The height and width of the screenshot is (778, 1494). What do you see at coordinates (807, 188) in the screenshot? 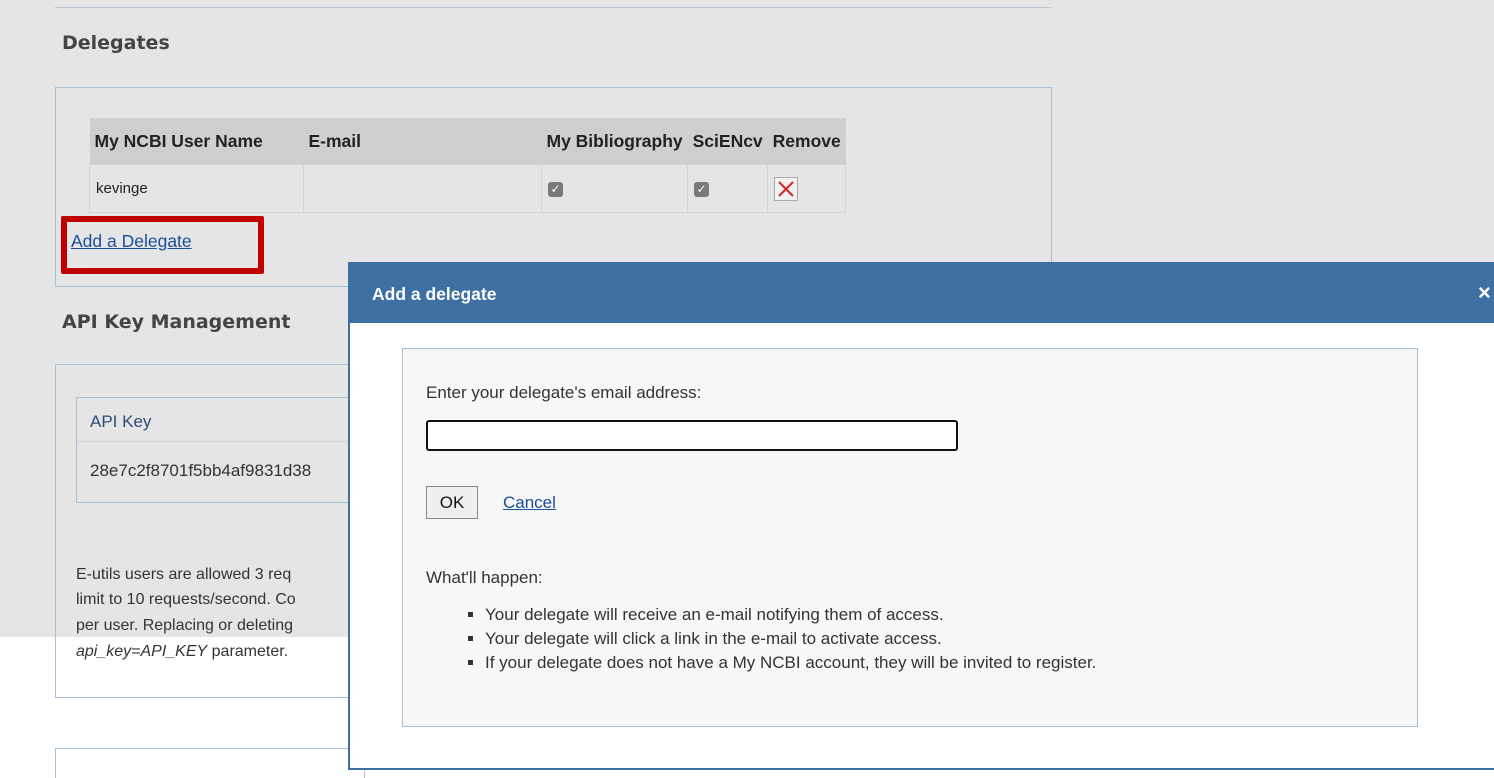
I see `remove-cell` at bounding box center [807, 188].